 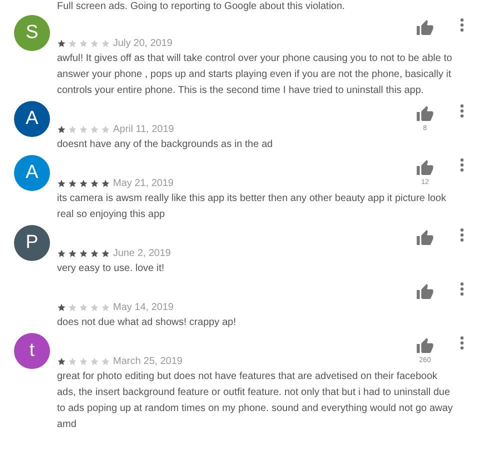 I want to click on review-text: very easy to use. love it!, so click(x=111, y=269).